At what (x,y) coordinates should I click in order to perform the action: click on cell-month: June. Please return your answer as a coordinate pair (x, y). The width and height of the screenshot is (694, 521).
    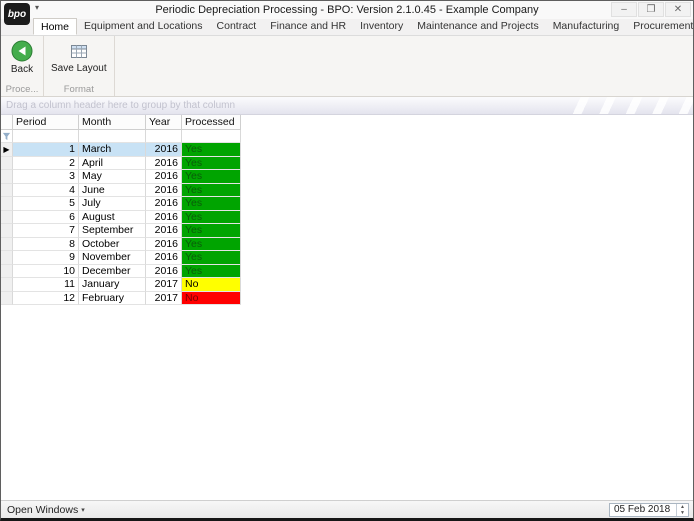
    Looking at the image, I should click on (112, 190).